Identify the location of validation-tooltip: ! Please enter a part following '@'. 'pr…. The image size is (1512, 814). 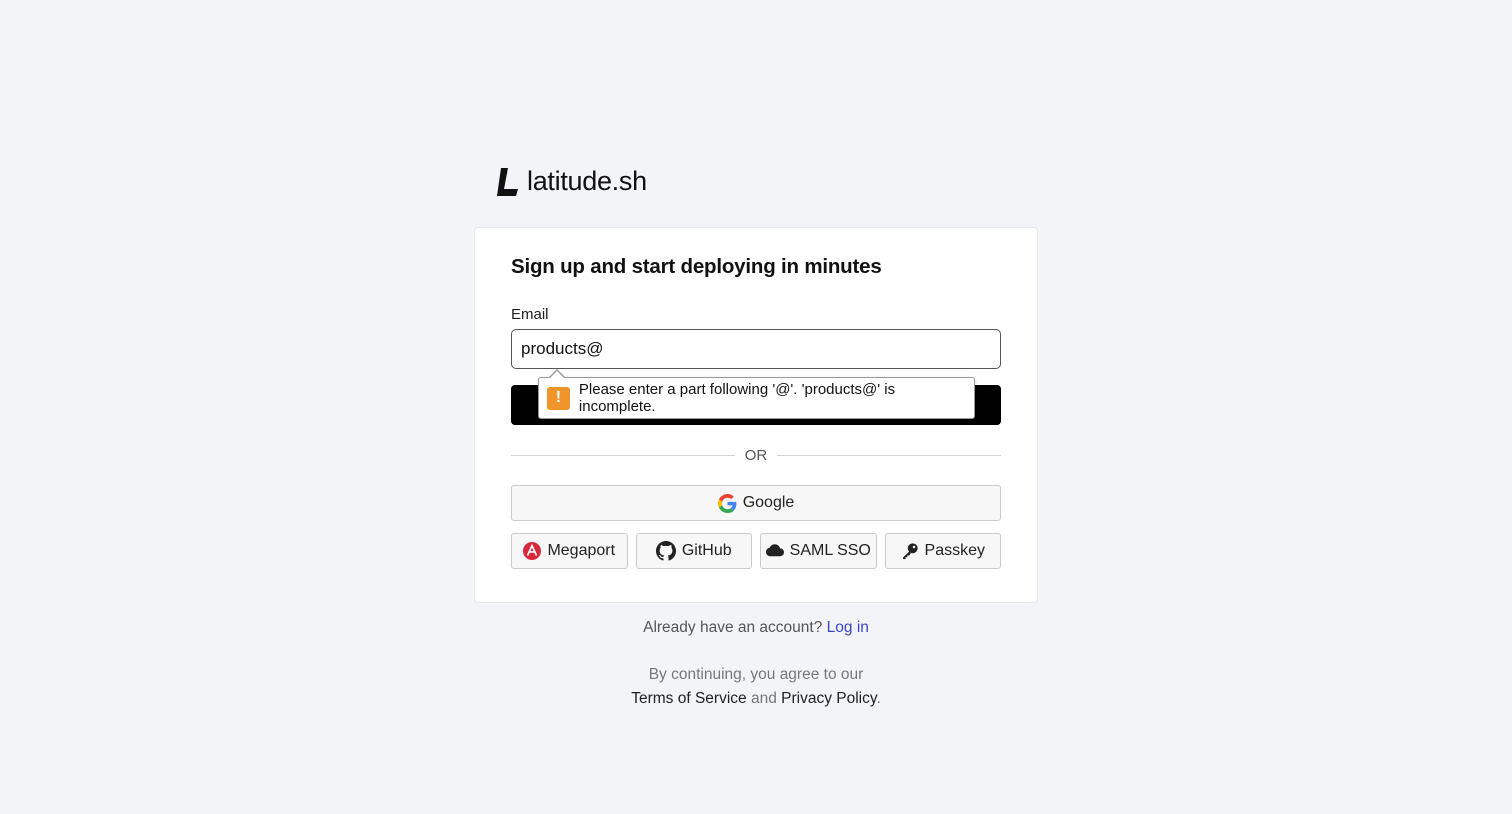
(756, 394).